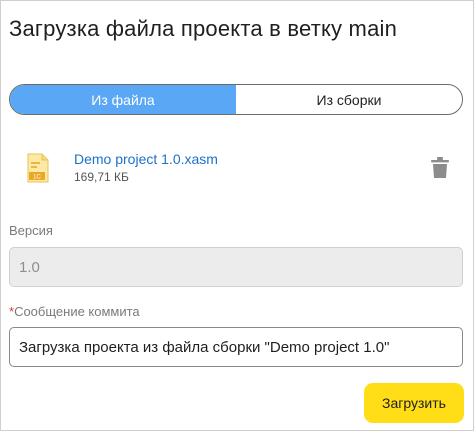 Image resolution: width=474 pixels, height=431 pixels. What do you see at coordinates (101, 177) in the screenshot?
I see `file-size: 169,71 КБ` at bounding box center [101, 177].